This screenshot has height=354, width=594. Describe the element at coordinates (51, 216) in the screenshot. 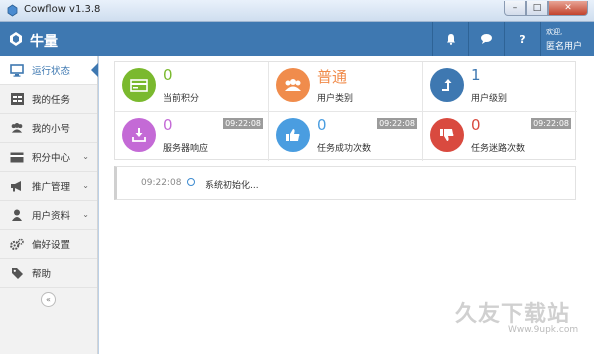

I see `sidebar-item-label: 用户资料` at that location.